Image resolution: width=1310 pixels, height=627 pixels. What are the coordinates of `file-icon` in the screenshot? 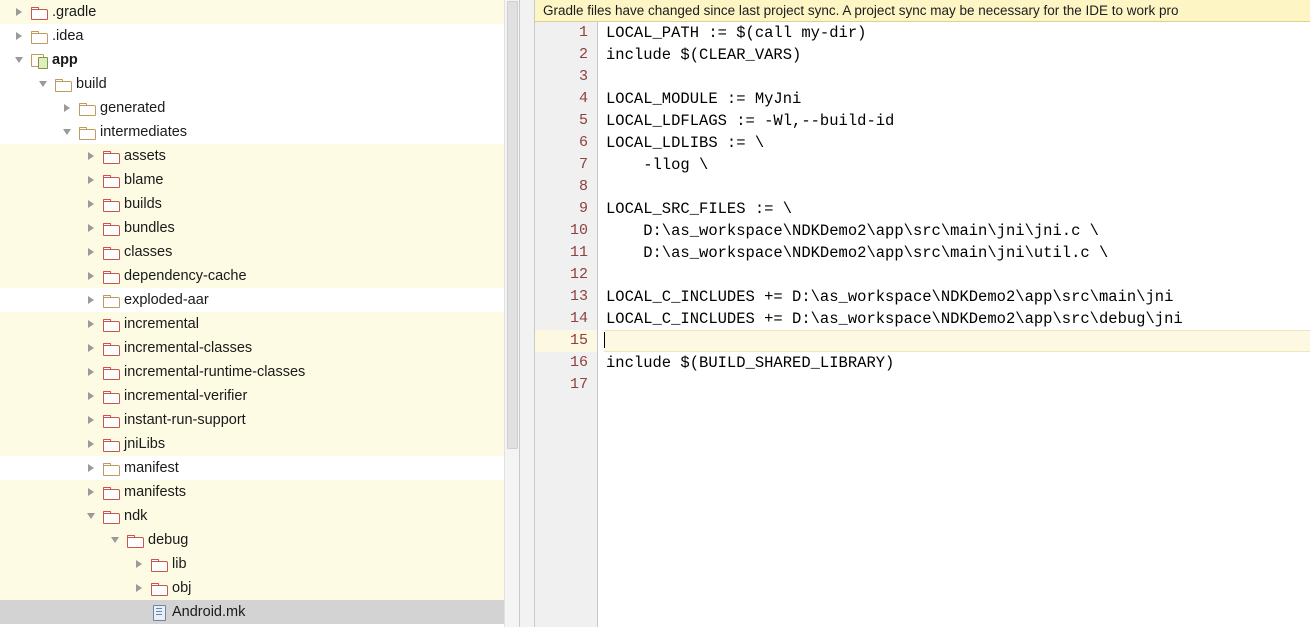 It's located at (159, 612).